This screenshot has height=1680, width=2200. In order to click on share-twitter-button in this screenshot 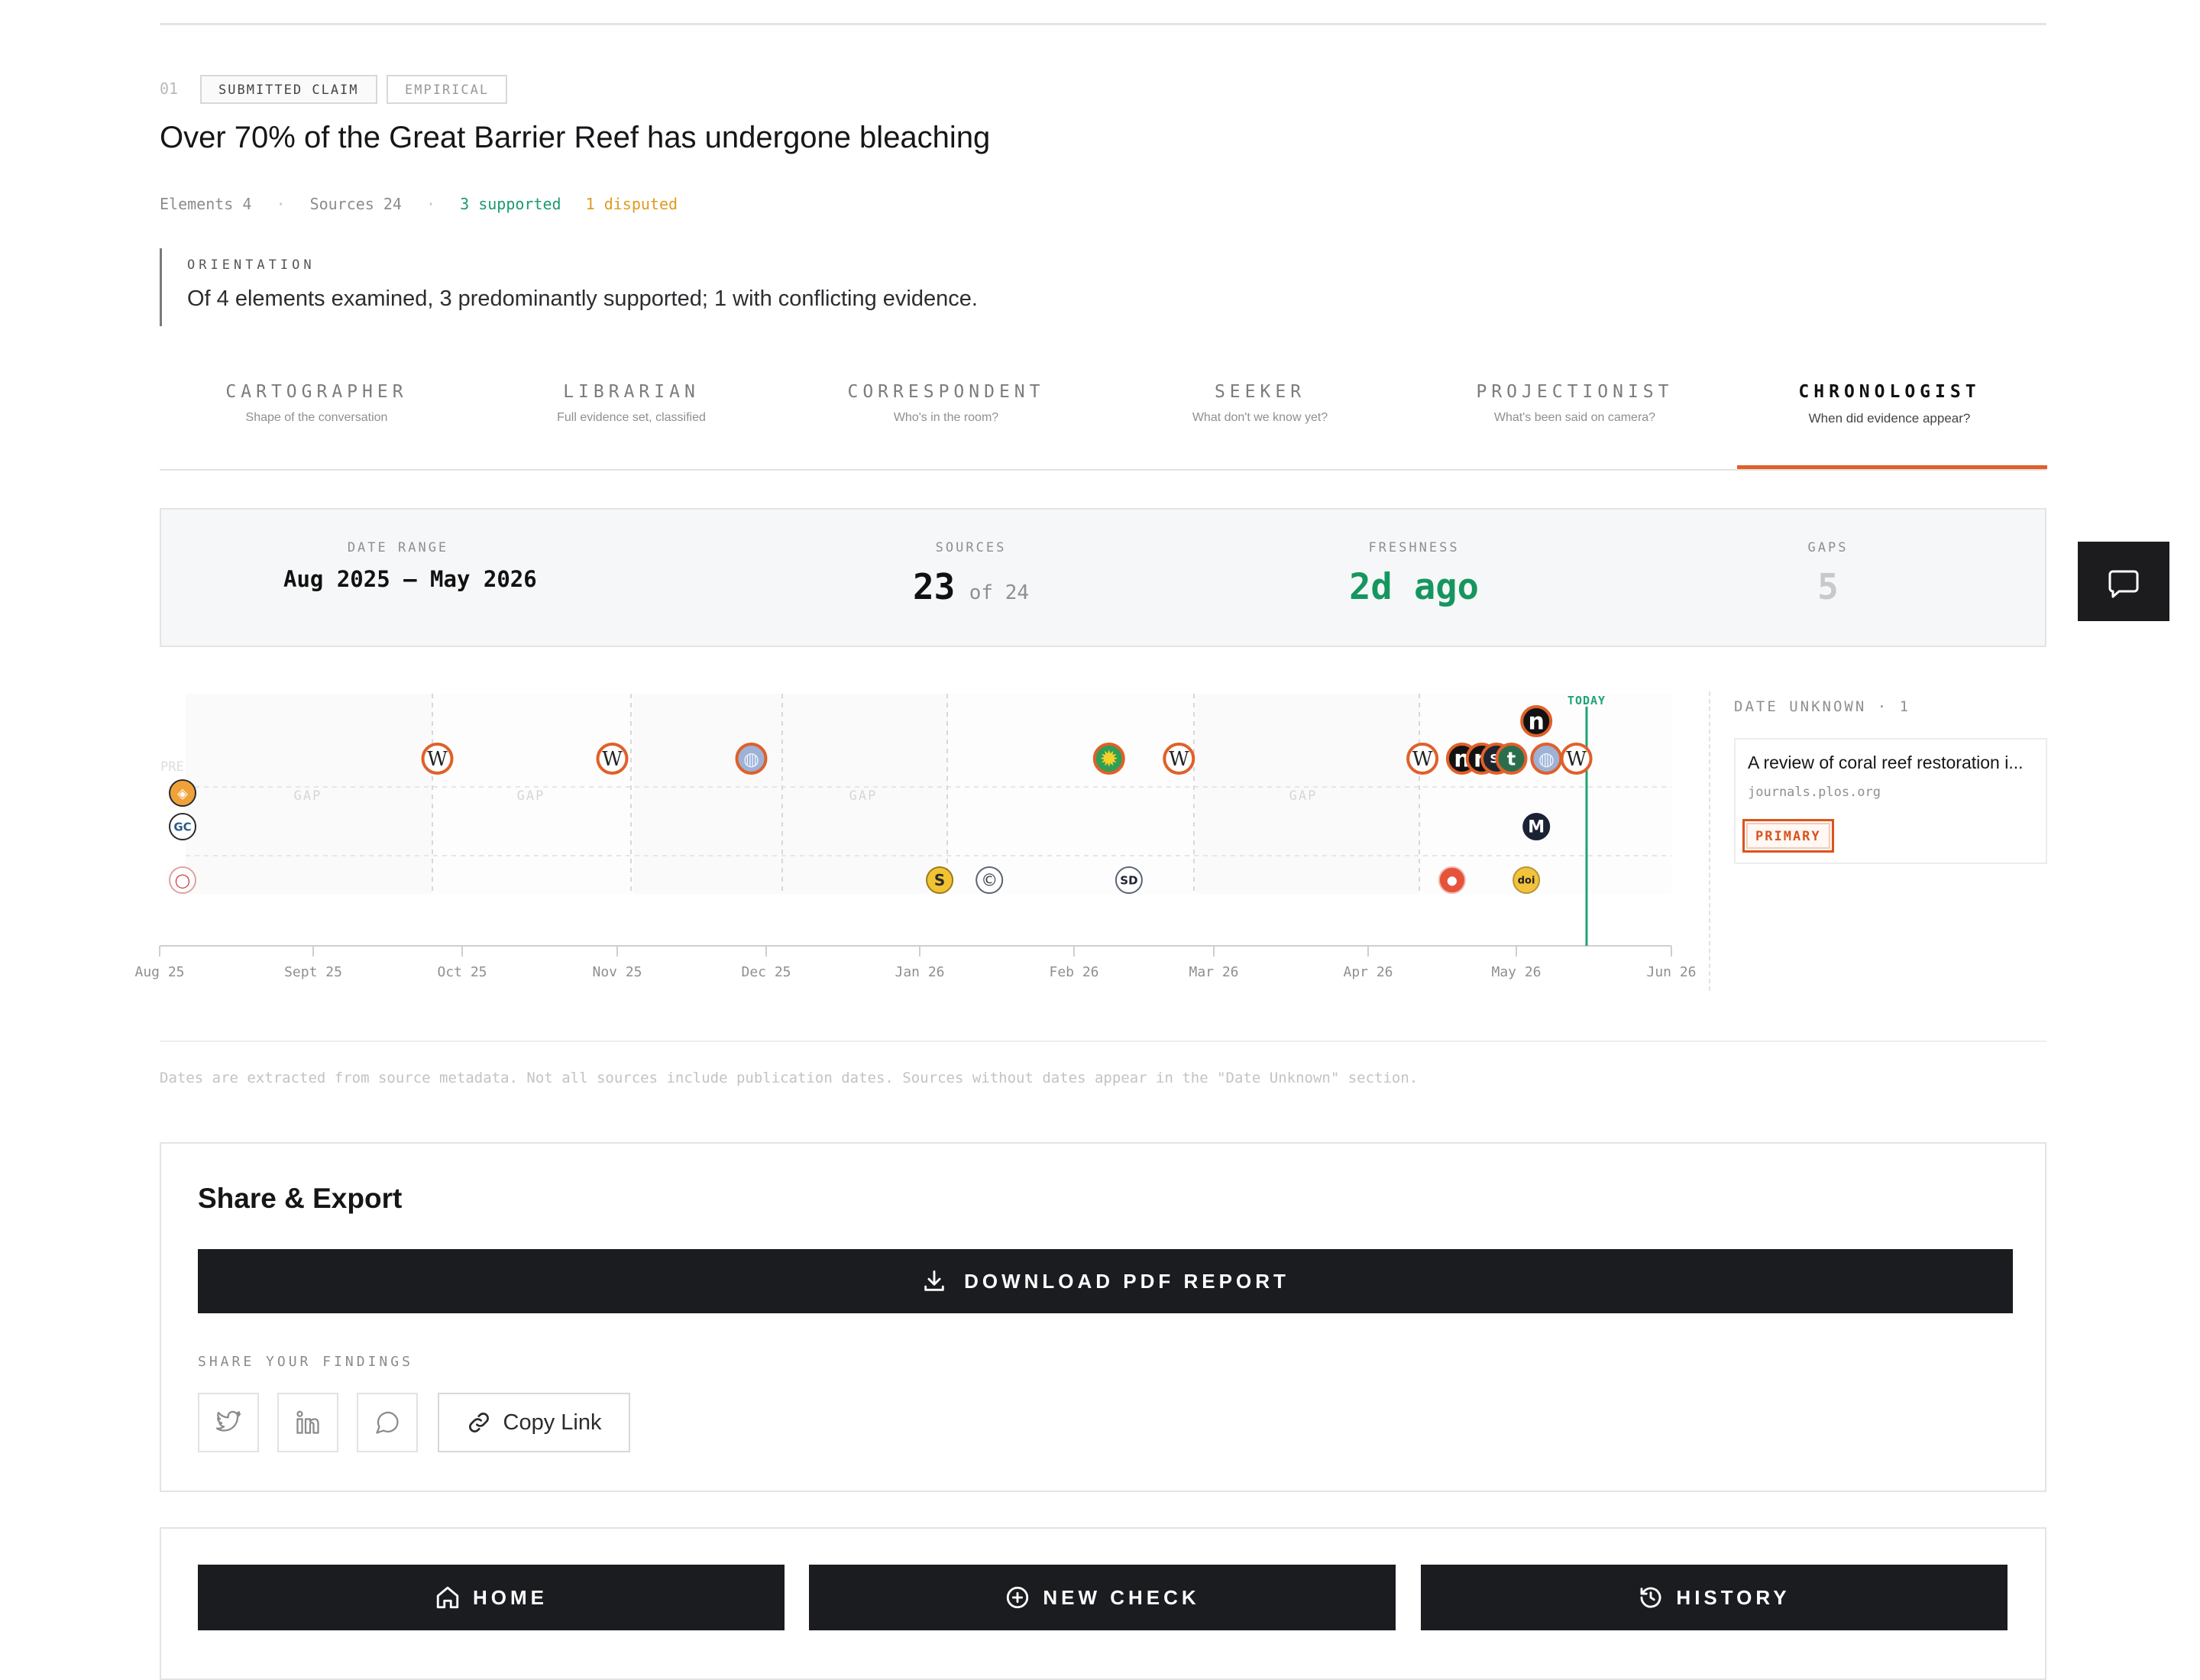, I will do `click(228, 1422)`.